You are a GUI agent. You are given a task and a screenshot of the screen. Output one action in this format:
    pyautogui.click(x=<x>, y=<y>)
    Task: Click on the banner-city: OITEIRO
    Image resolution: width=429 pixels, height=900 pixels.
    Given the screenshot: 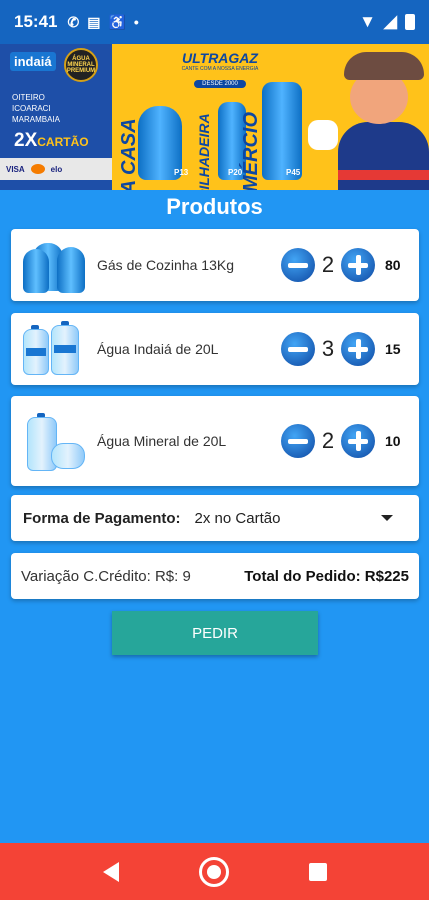 What is the action you would take?
    pyautogui.click(x=28, y=97)
    